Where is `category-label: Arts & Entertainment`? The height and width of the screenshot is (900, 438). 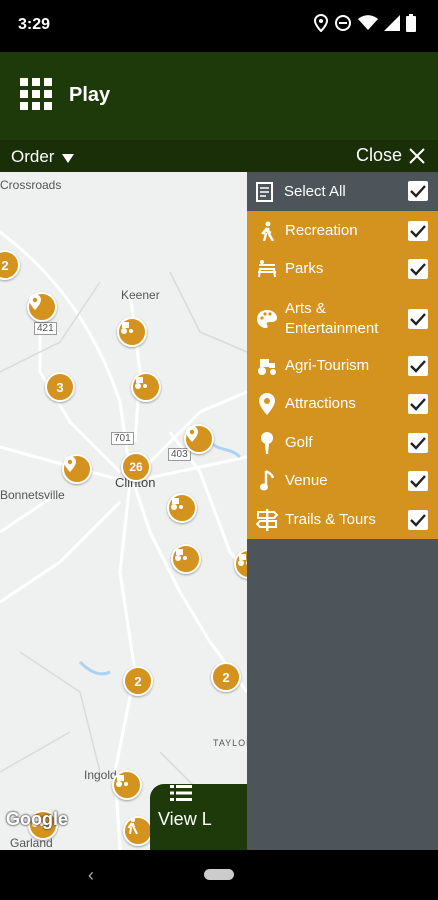
category-label: Arts & Entertainment is located at coordinates (332, 318).